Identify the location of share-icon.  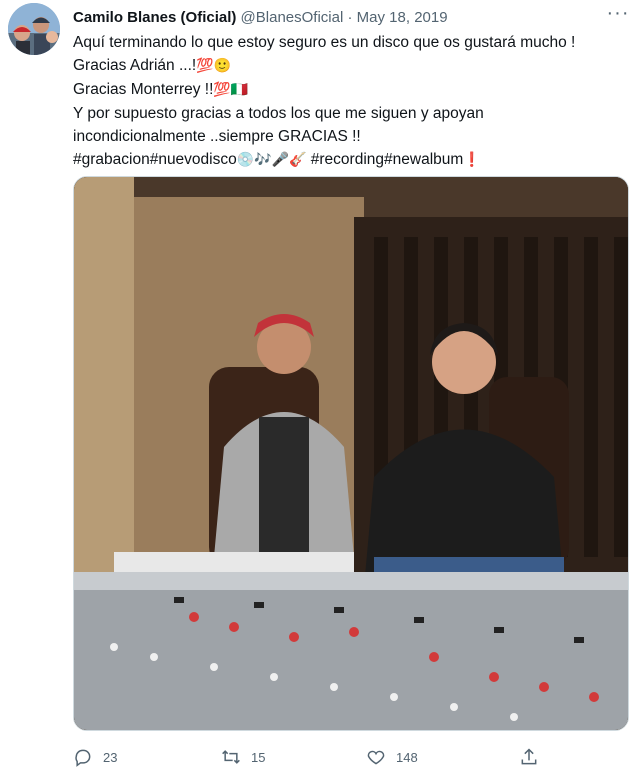
(529, 756).